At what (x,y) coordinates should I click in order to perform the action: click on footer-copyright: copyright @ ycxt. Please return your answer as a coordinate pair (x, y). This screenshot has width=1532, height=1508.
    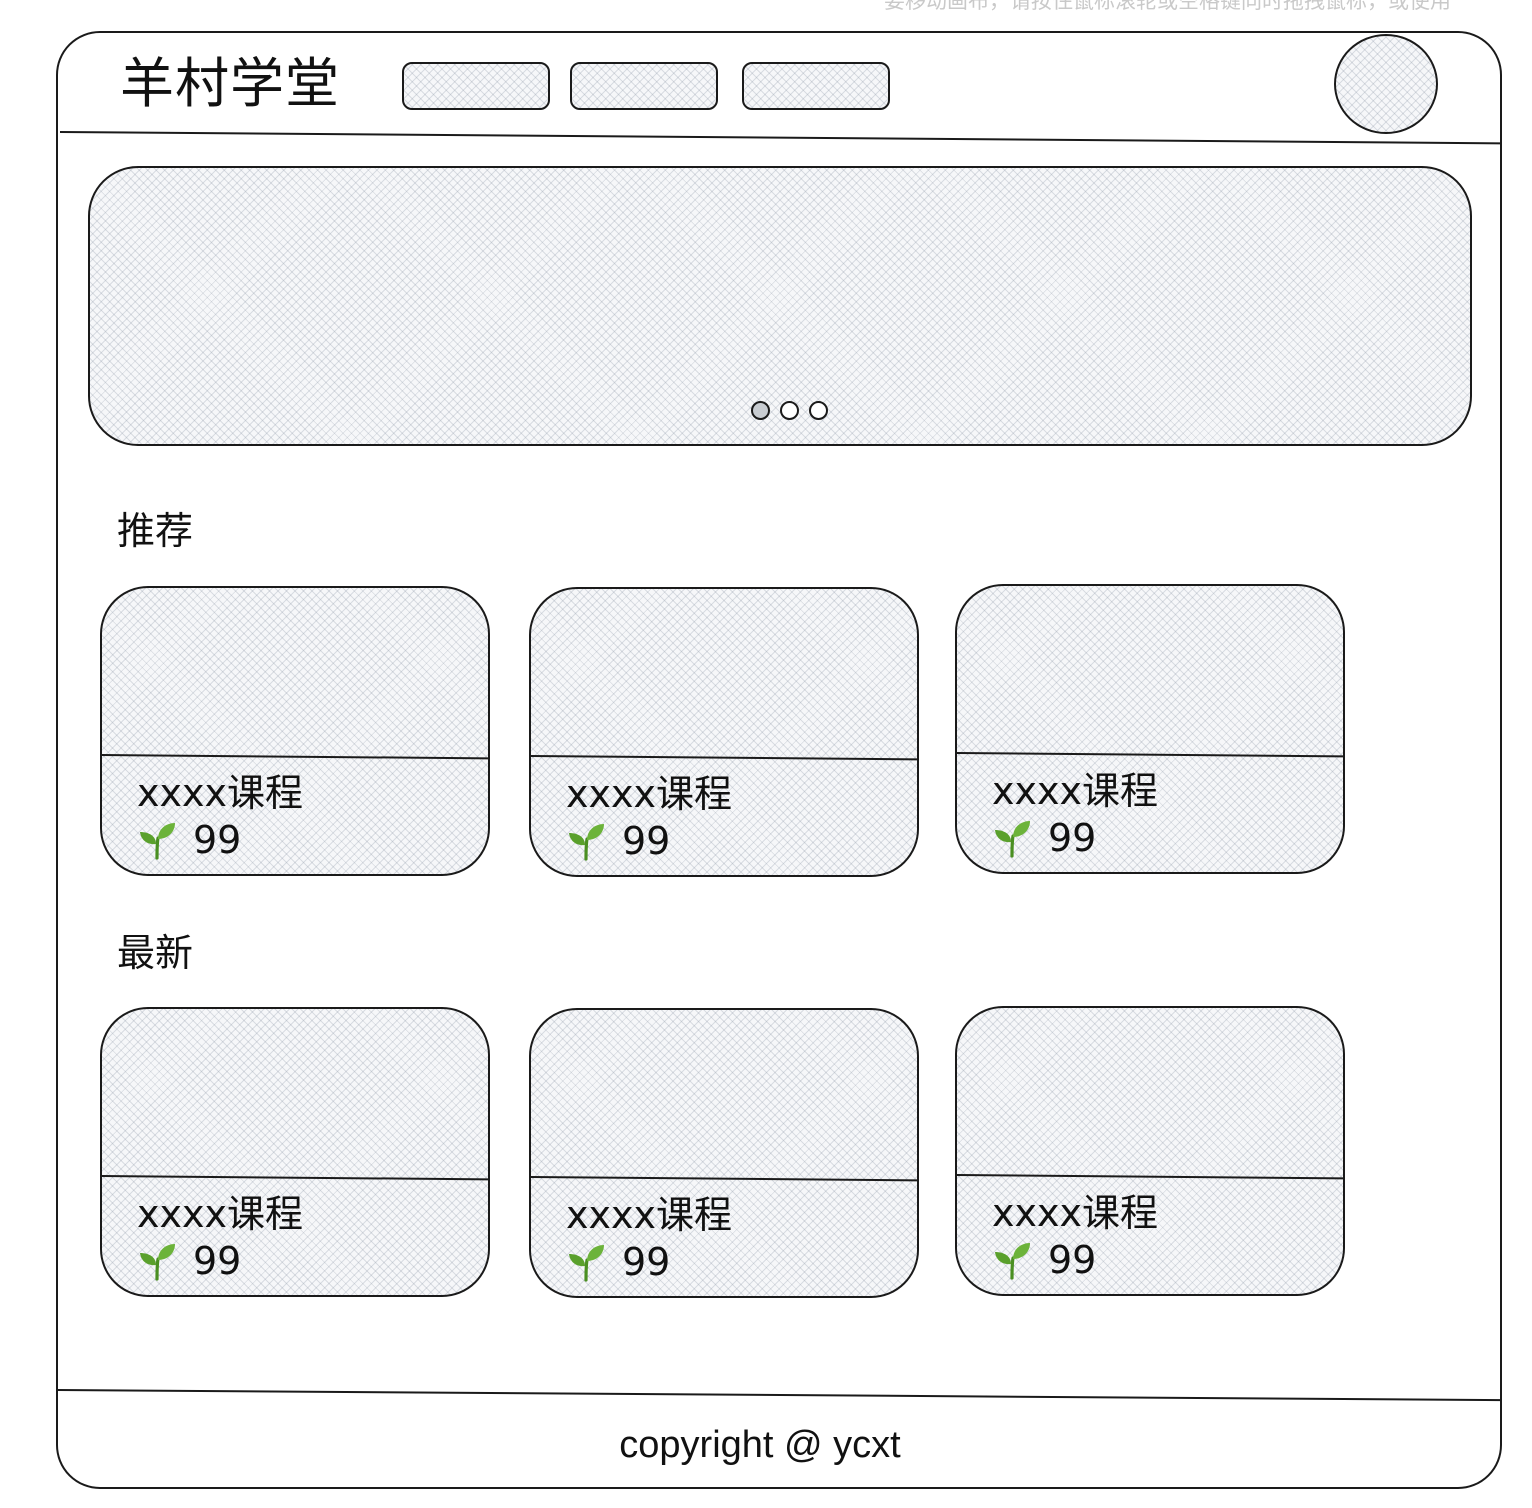
    Looking at the image, I should click on (760, 1445).